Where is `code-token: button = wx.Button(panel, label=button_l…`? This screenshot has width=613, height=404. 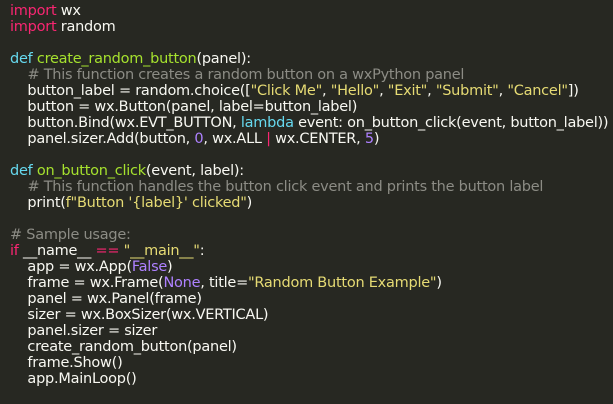 code-token: button = wx.Button(panel, label=button_l… is located at coordinates (184, 107).